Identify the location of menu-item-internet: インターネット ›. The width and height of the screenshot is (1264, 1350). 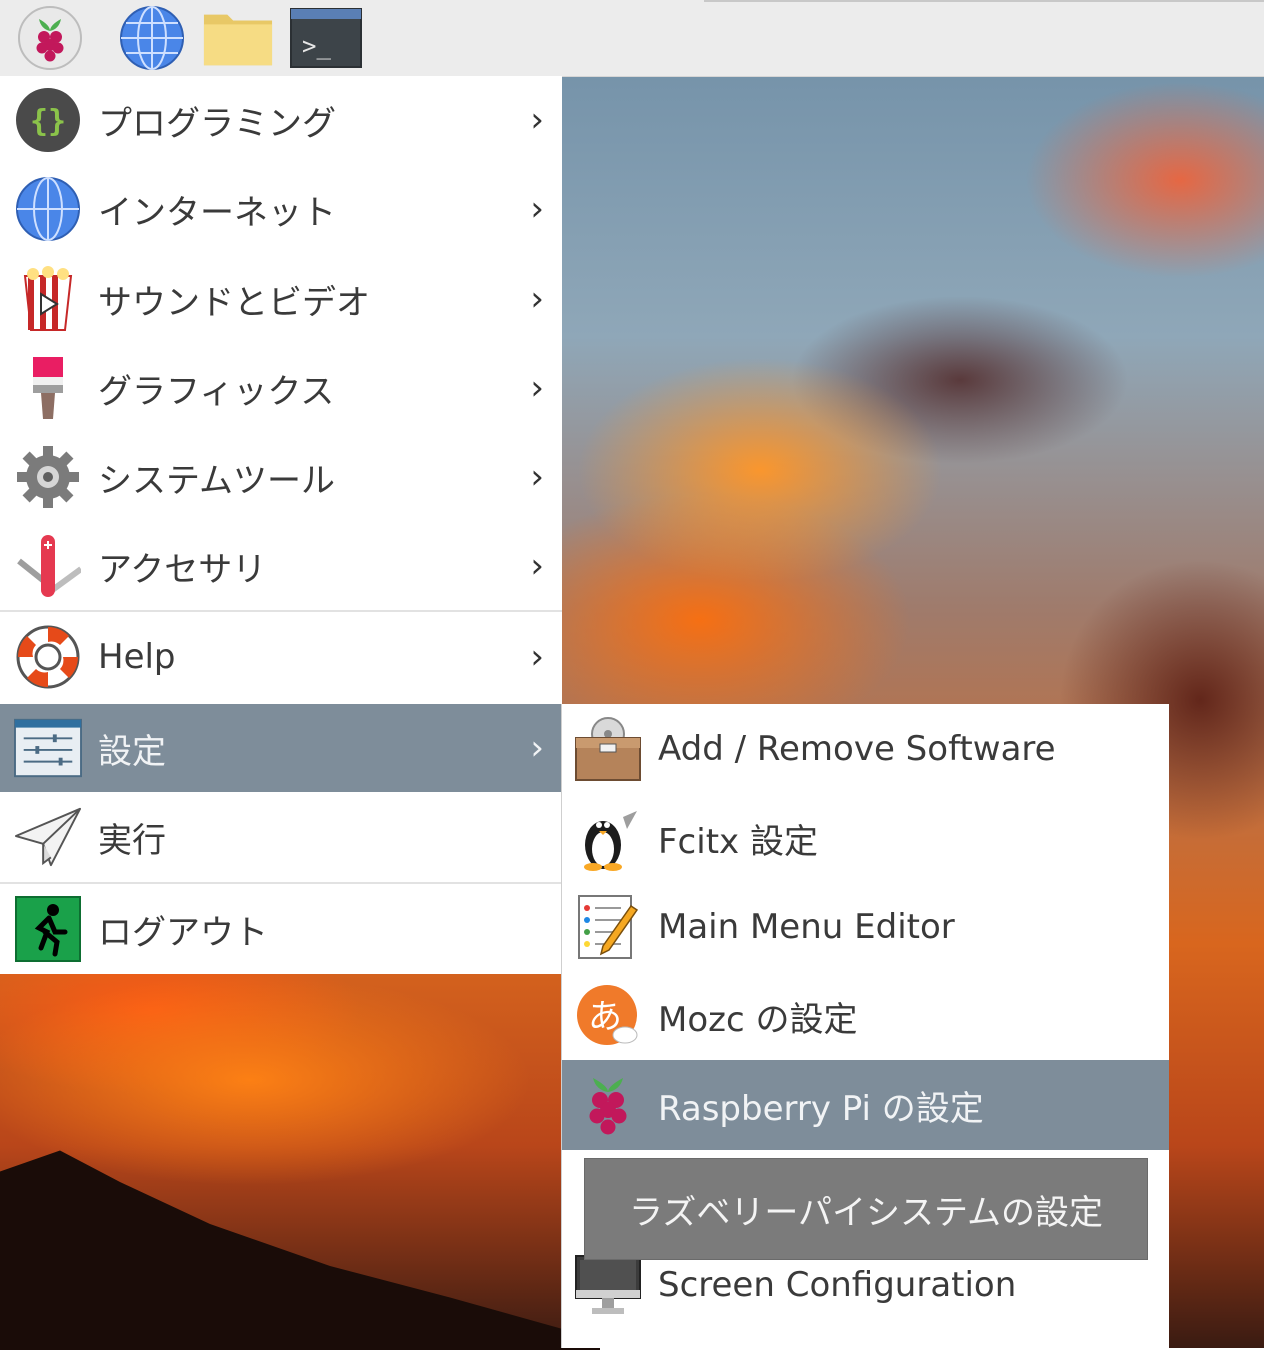
(281, 209).